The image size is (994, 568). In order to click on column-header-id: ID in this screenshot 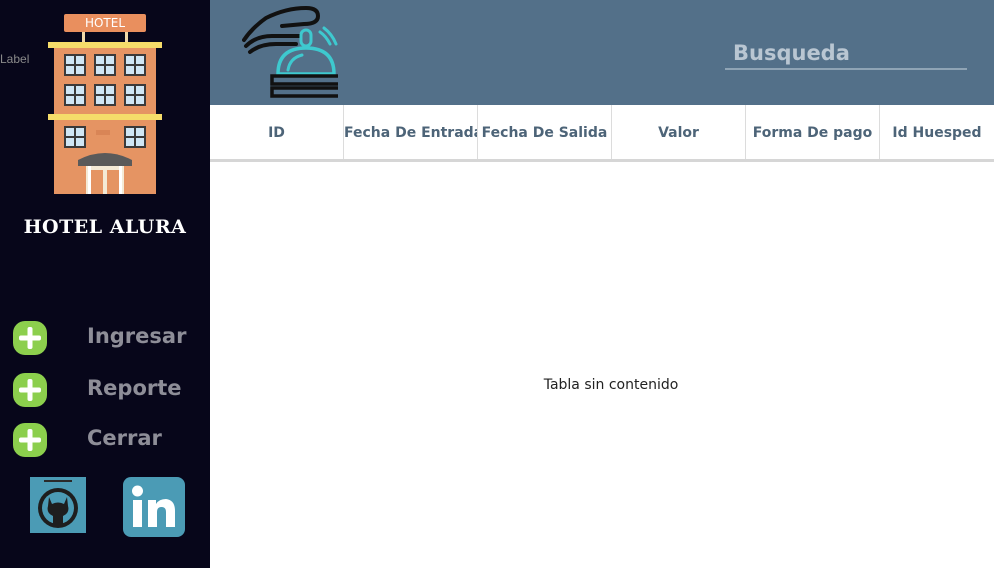, I will do `click(277, 132)`.